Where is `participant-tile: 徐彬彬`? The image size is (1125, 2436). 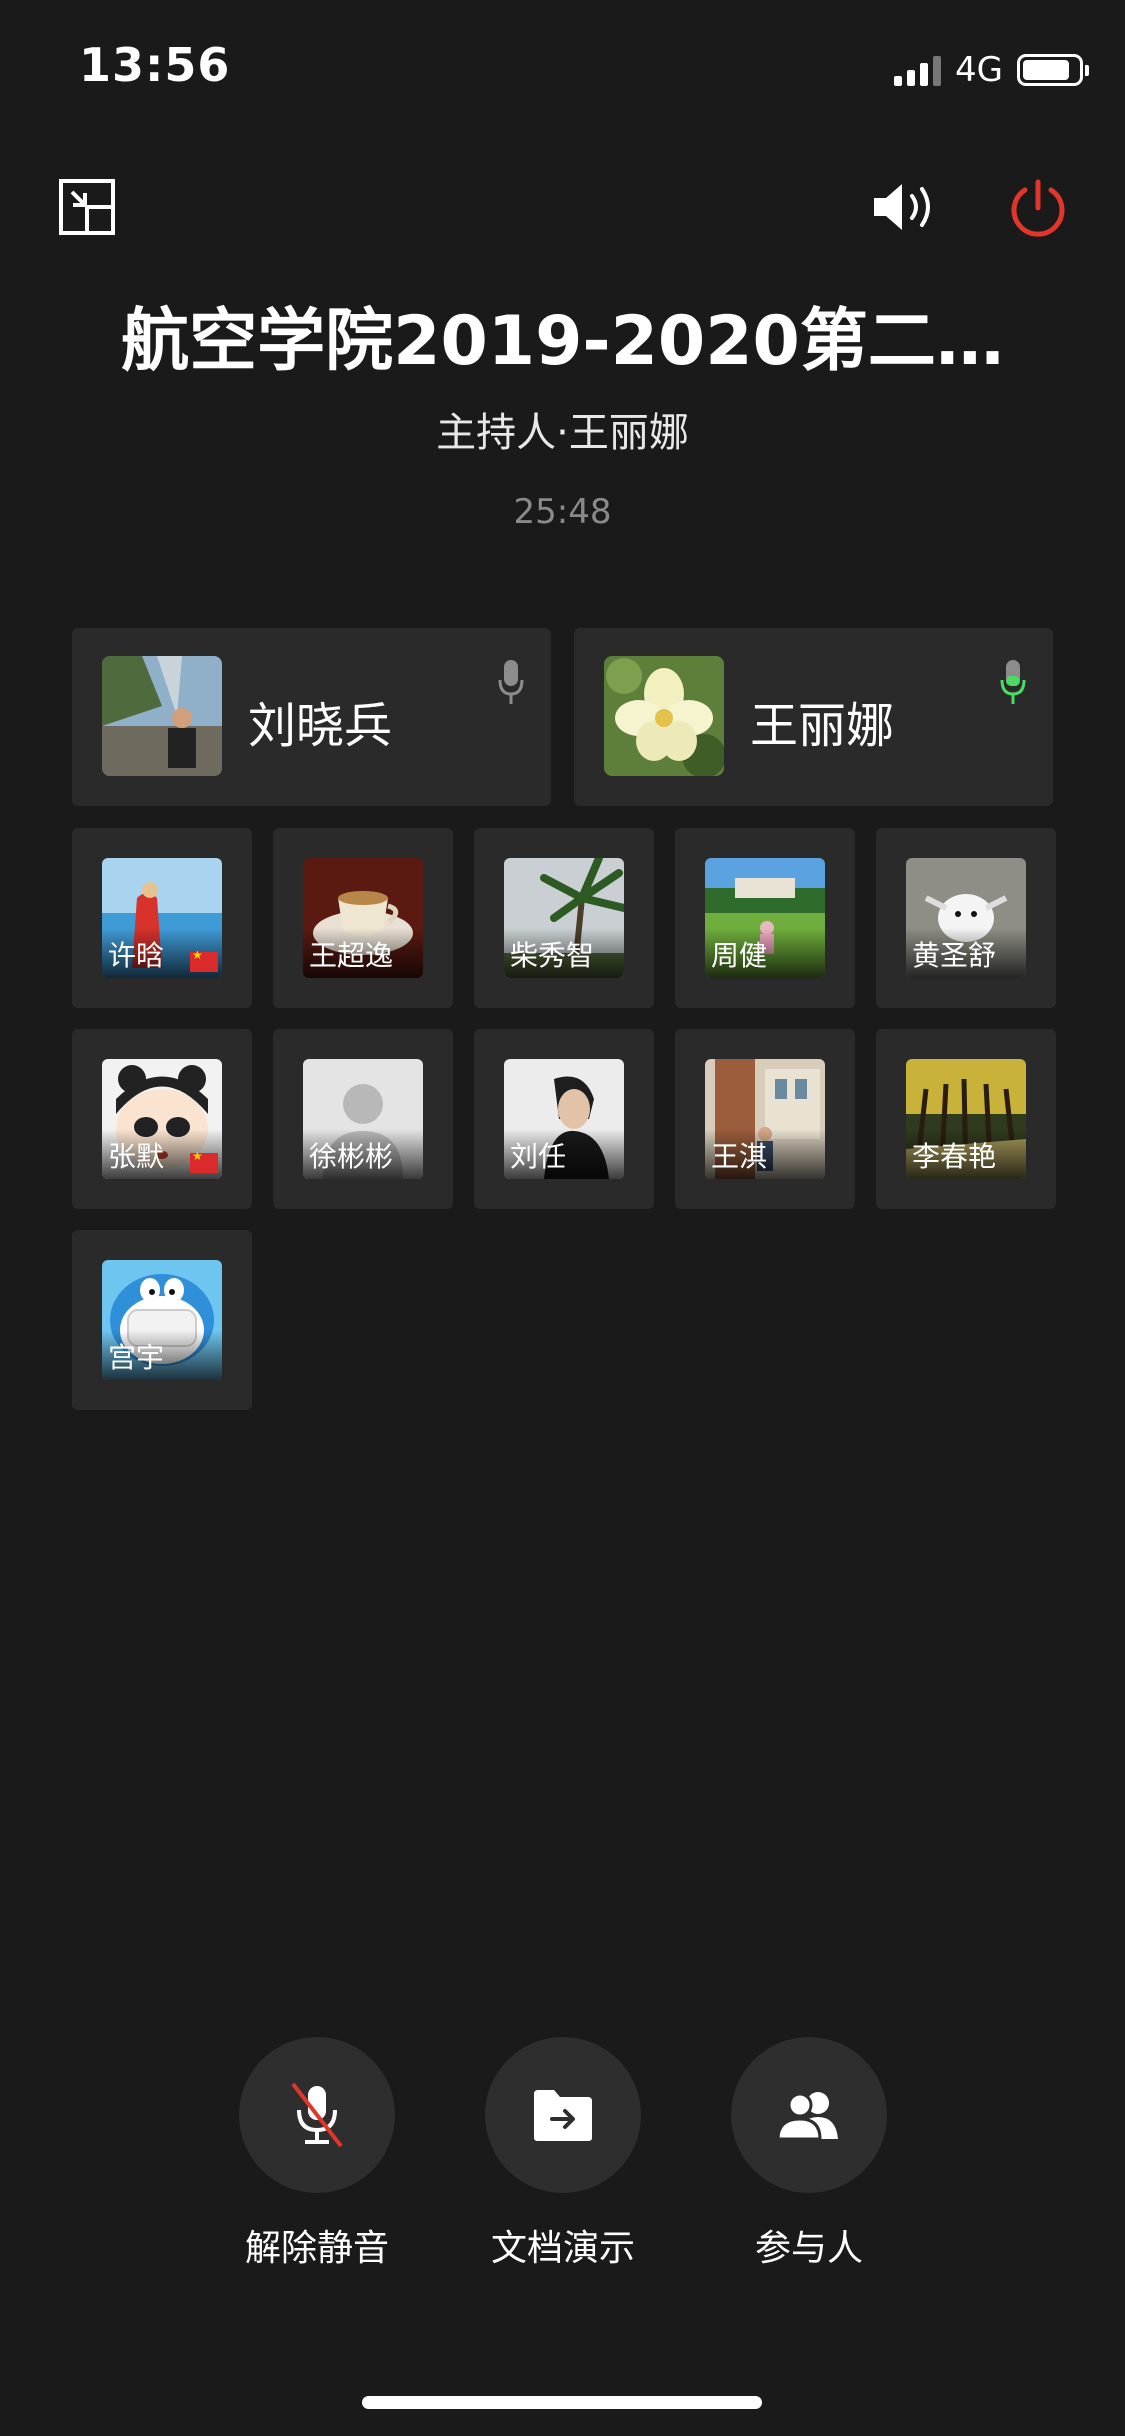 participant-tile: 徐彬彬 is located at coordinates (363, 1119).